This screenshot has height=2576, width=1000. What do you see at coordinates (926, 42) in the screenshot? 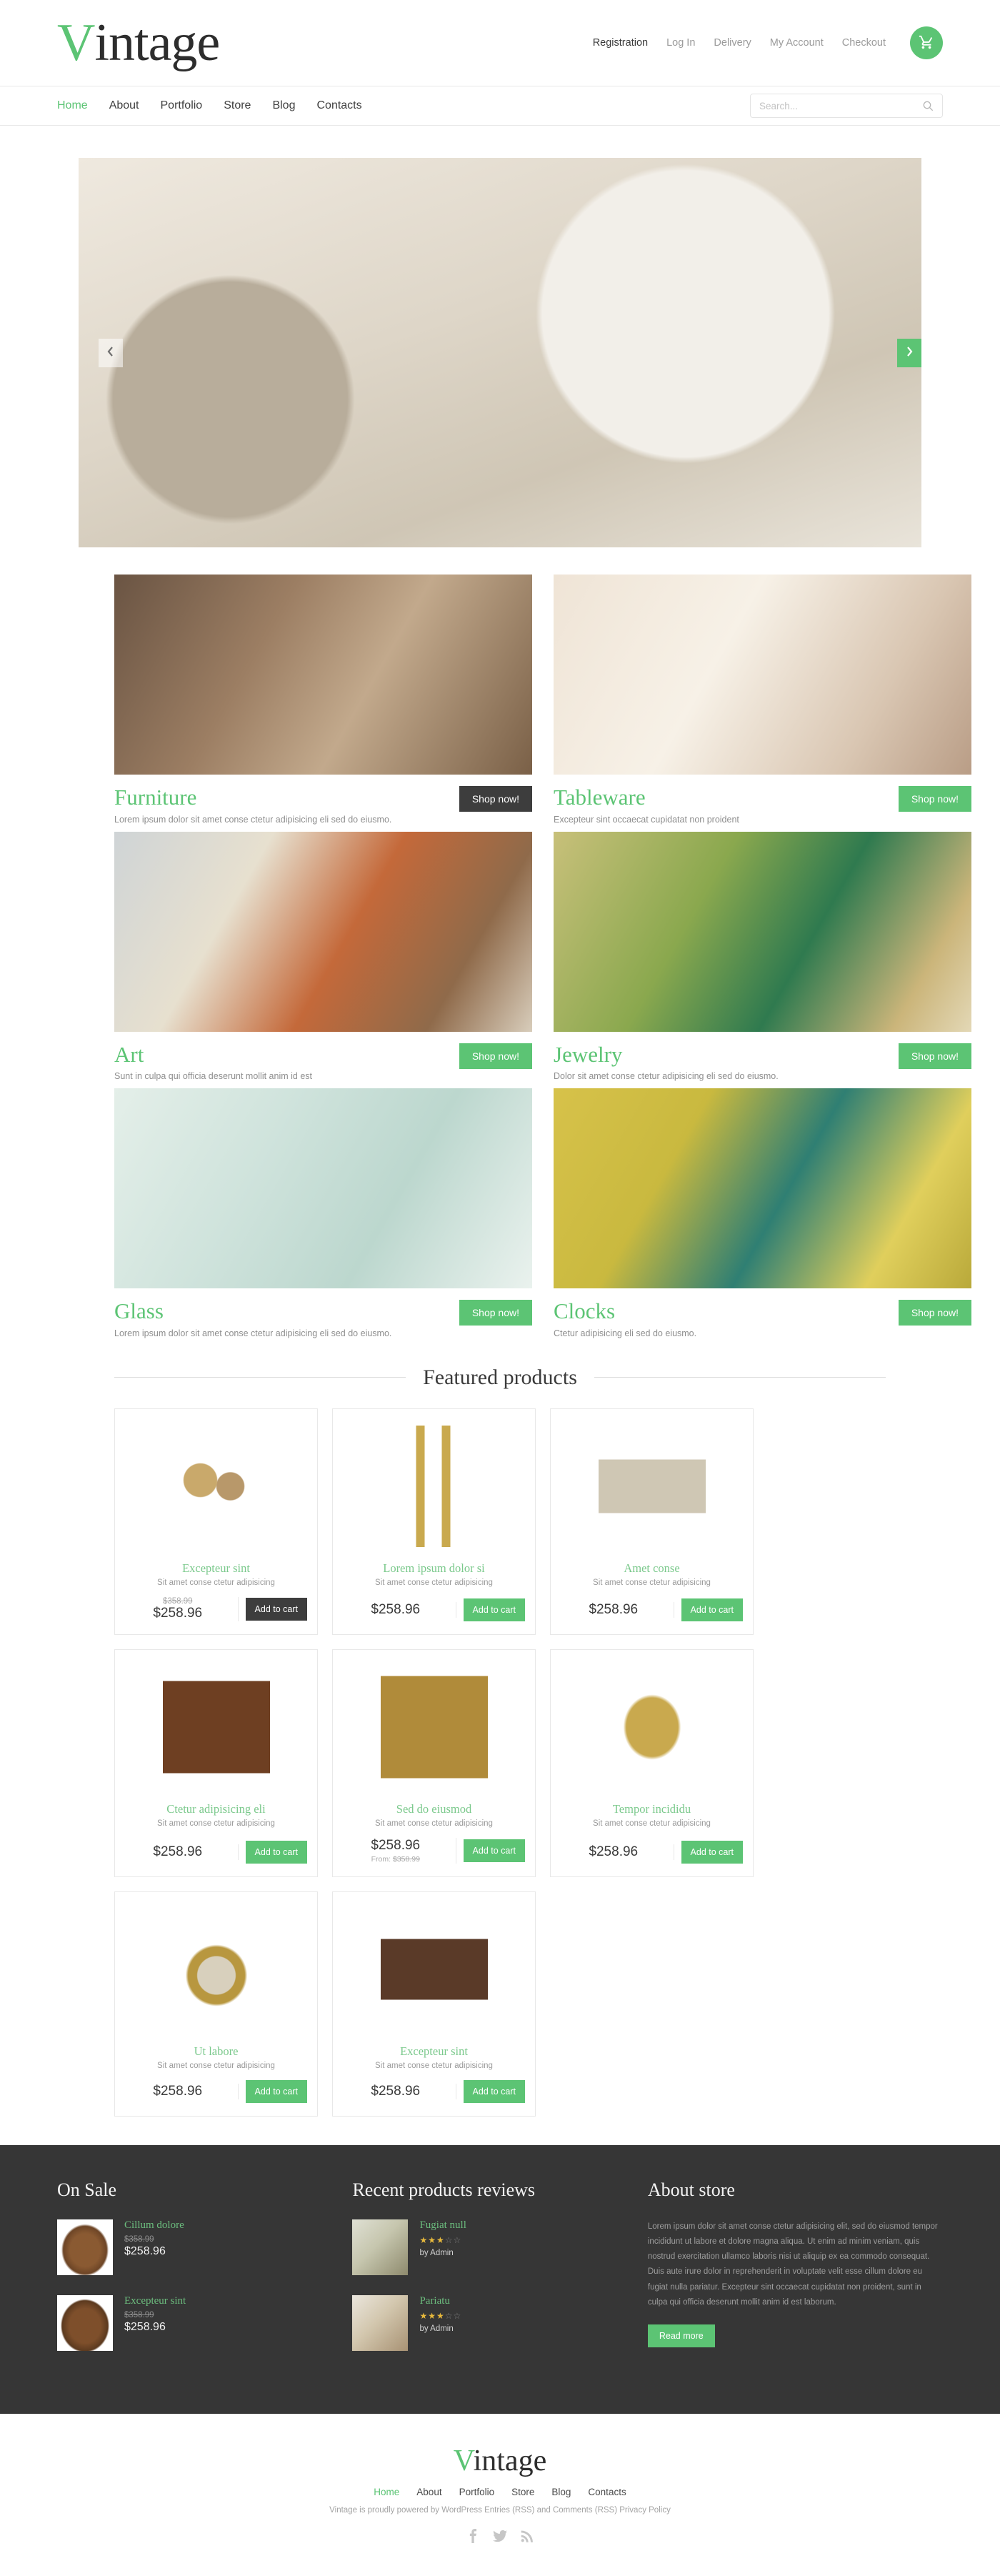
I see `cart-button` at bounding box center [926, 42].